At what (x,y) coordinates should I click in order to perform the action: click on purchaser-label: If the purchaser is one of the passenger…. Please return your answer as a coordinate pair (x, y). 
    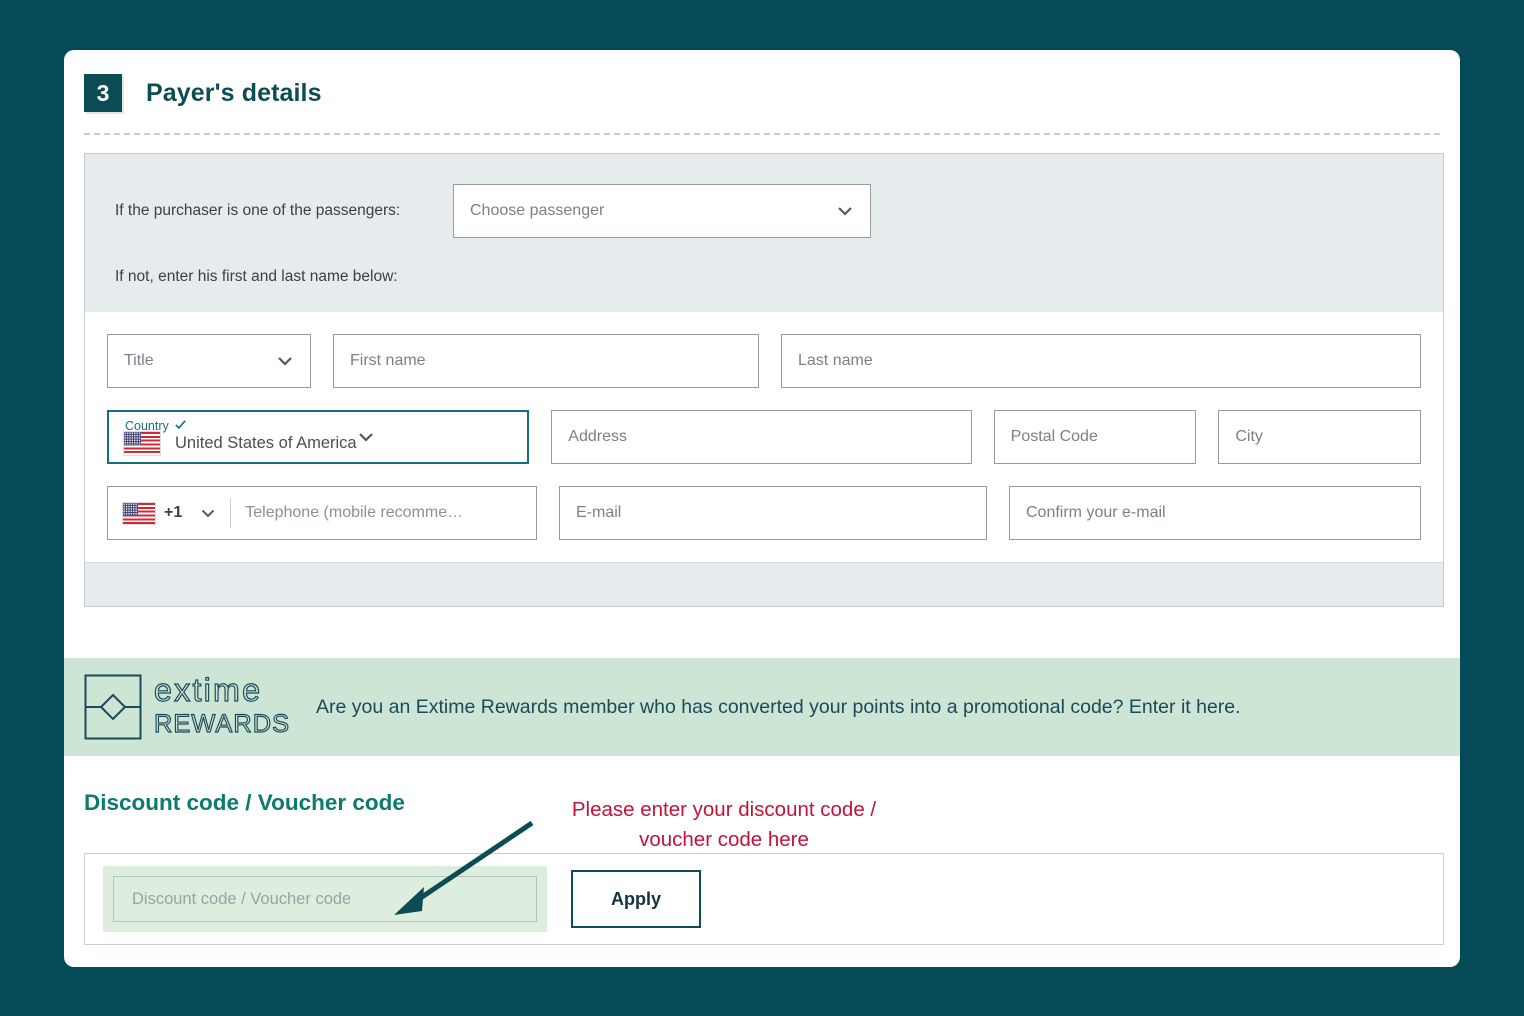
    Looking at the image, I should click on (258, 210).